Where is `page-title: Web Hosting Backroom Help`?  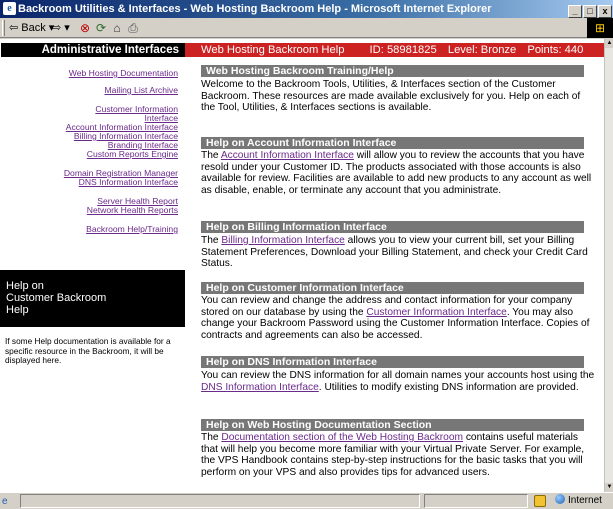
page-title: Web Hosting Backroom Help is located at coordinates (273, 50).